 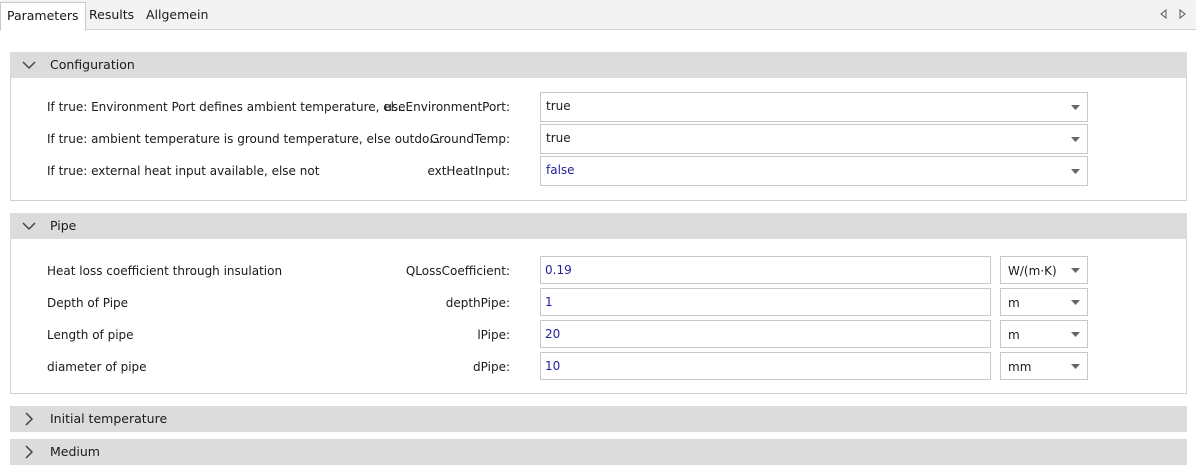 What do you see at coordinates (1173, 14) in the screenshot?
I see `tab-scroll-arrows` at bounding box center [1173, 14].